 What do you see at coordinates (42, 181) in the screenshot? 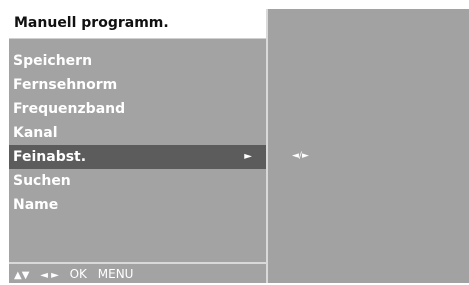
I see `menu-item-label: Suchen` at bounding box center [42, 181].